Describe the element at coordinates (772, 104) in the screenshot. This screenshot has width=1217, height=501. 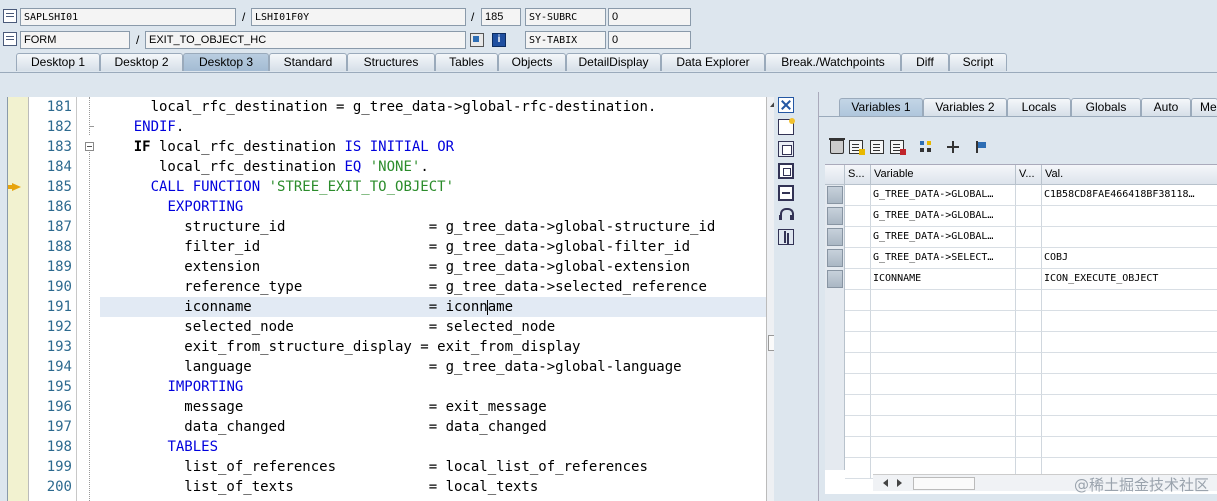
I see `scroll-up-icon` at that location.